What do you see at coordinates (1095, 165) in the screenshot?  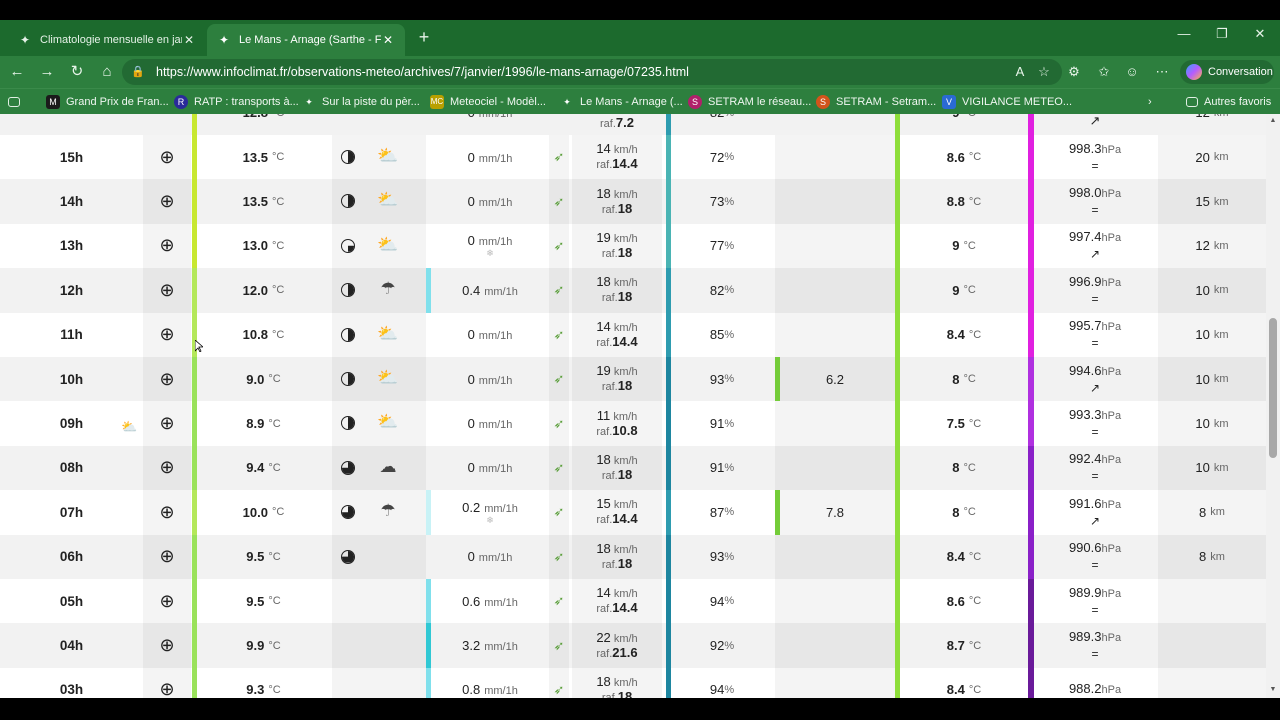 I see `pressure-trend-icon: =` at bounding box center [1095, 165].